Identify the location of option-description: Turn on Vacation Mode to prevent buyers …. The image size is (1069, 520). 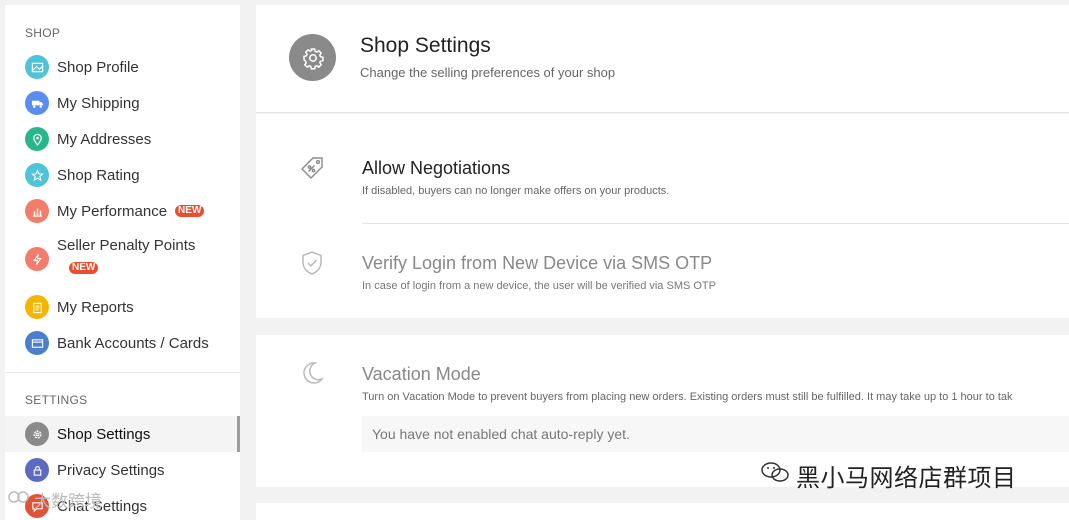
(687, 397).